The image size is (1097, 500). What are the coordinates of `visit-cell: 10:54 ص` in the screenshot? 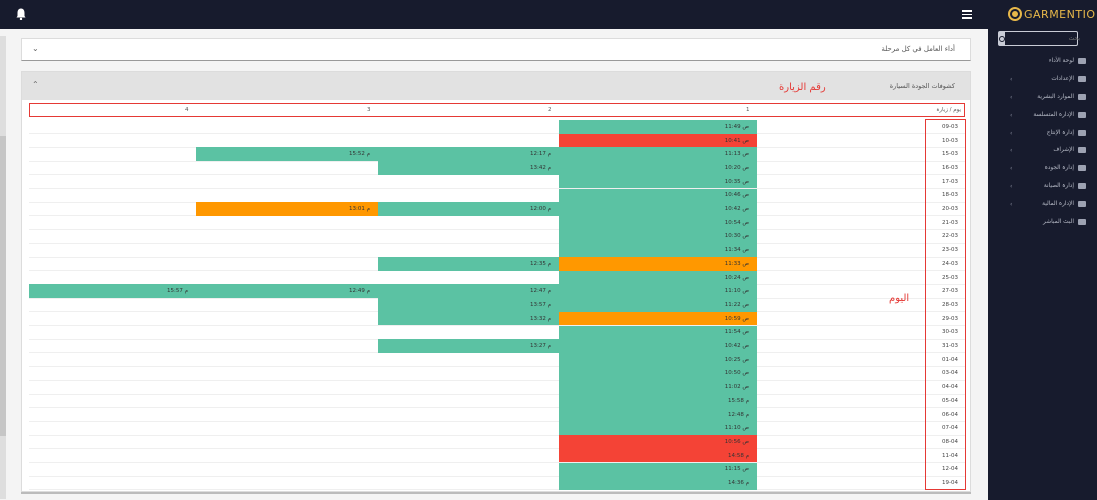 It's located at (658, 222).